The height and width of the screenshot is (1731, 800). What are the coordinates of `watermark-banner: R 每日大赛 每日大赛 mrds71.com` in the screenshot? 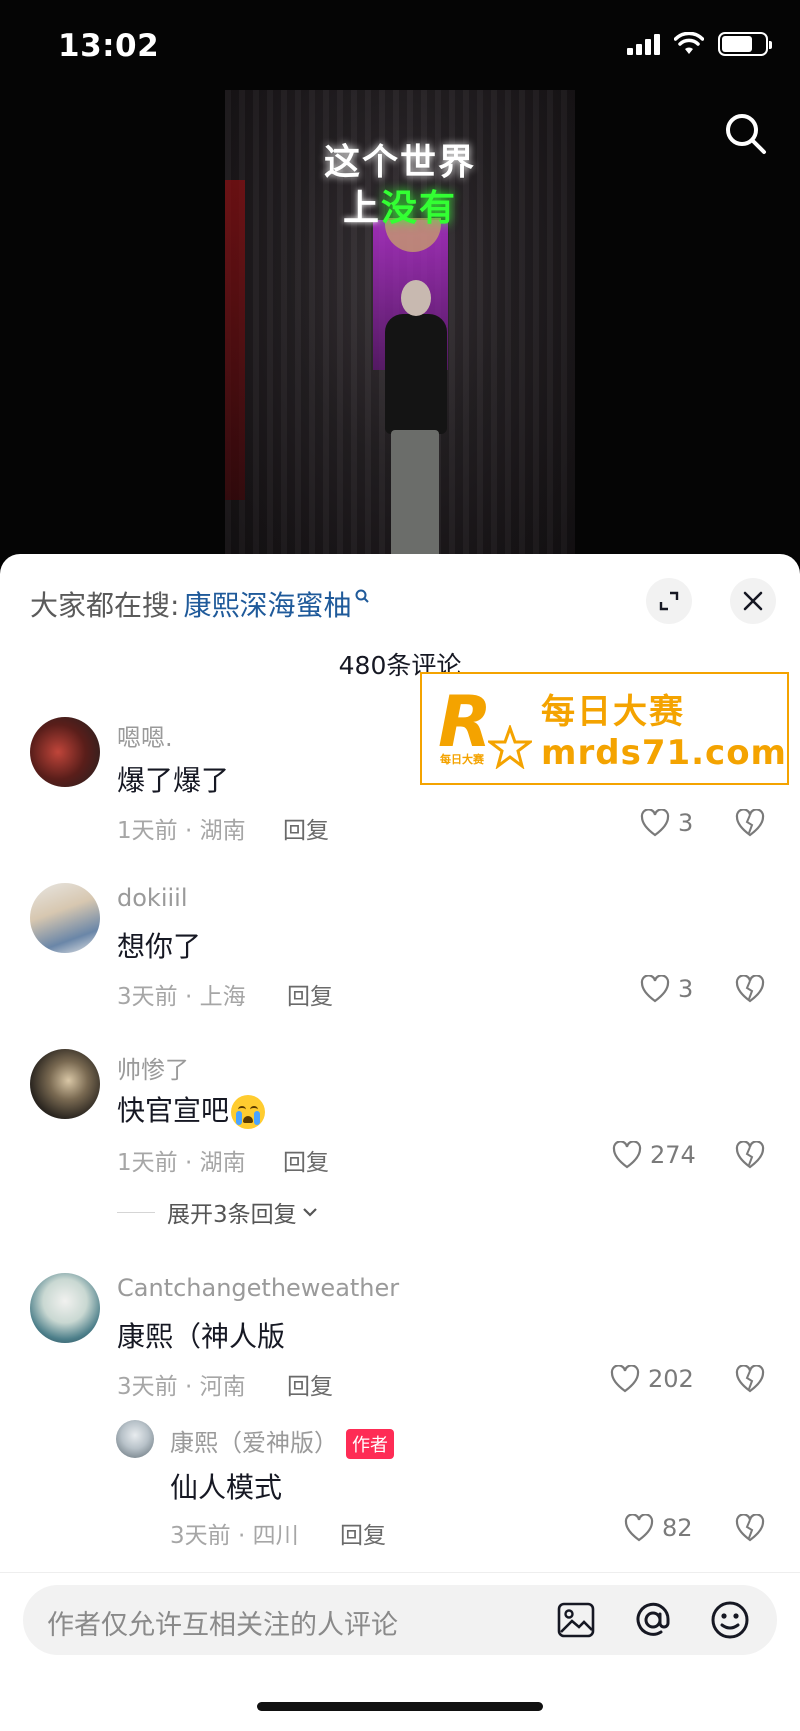 It's located at (604, 728).